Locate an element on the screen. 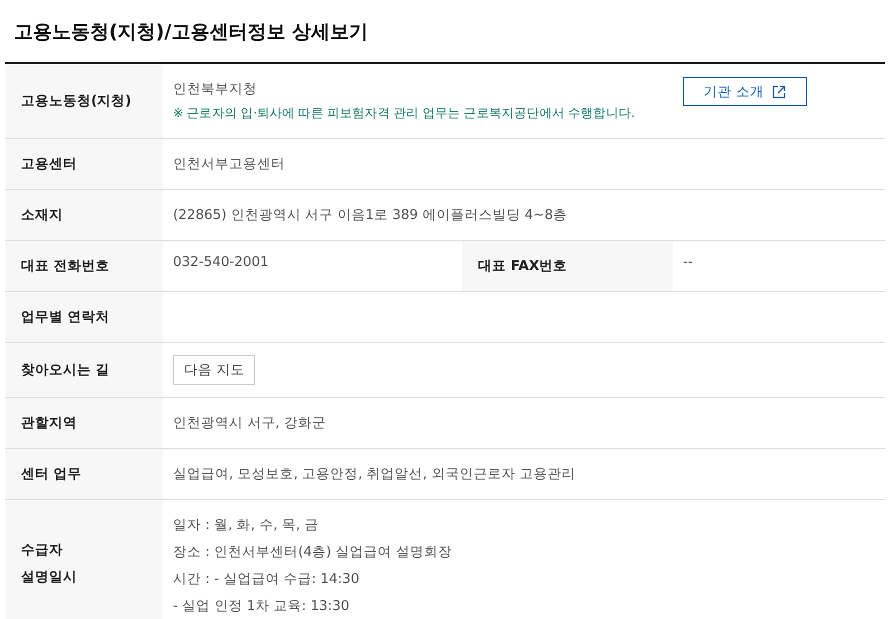 This screenshot has height=619, width=893. row-label: 고용센터 is located at coordinates (49, 164).